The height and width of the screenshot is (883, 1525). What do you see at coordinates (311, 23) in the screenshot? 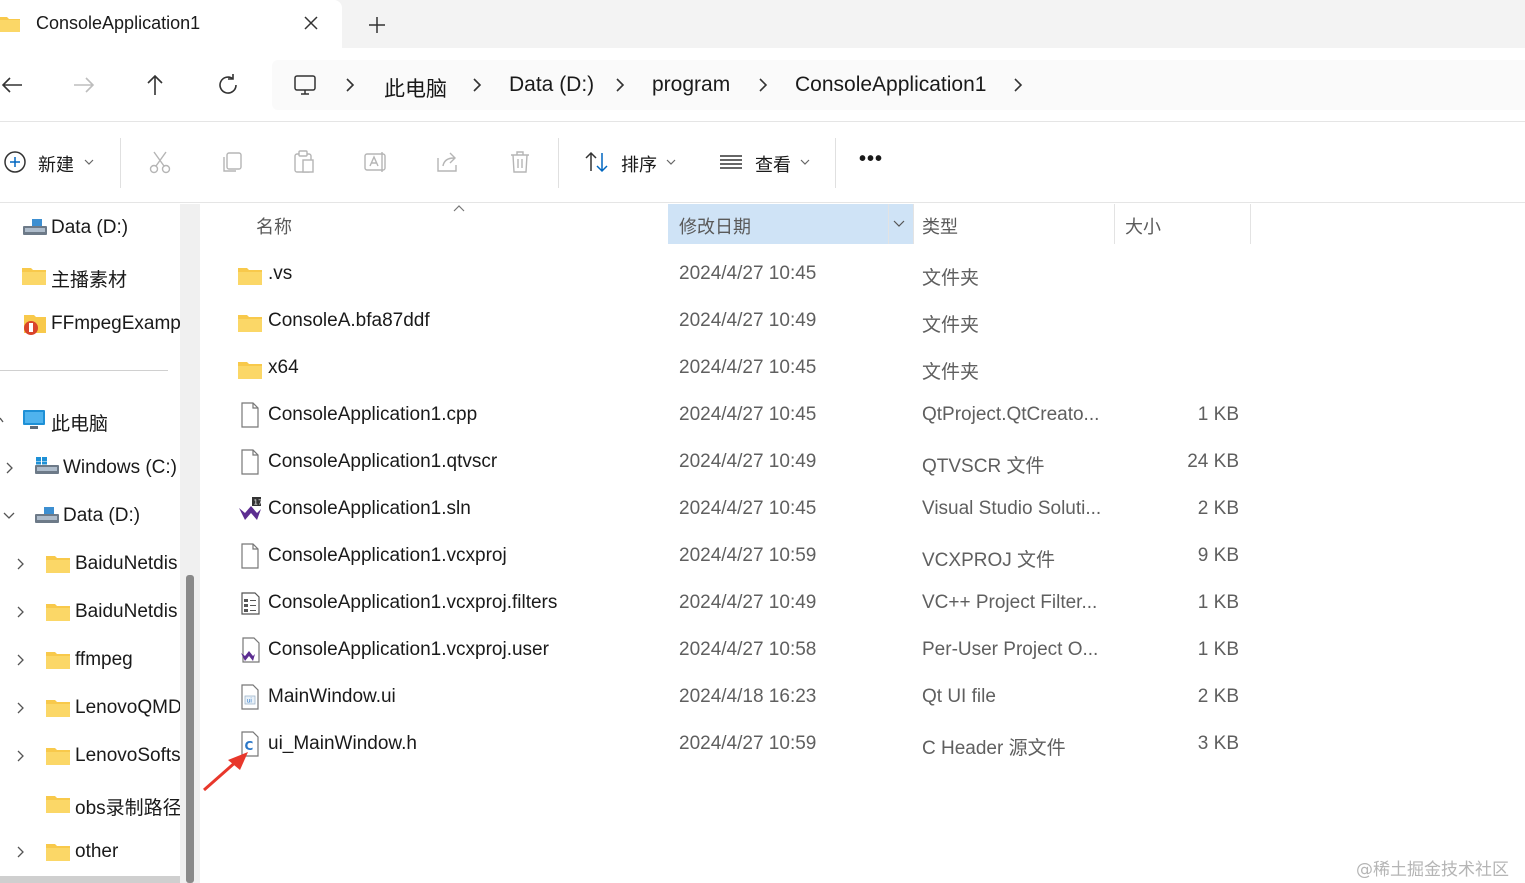
I see `close-icon` at bounding box center [311, 23].